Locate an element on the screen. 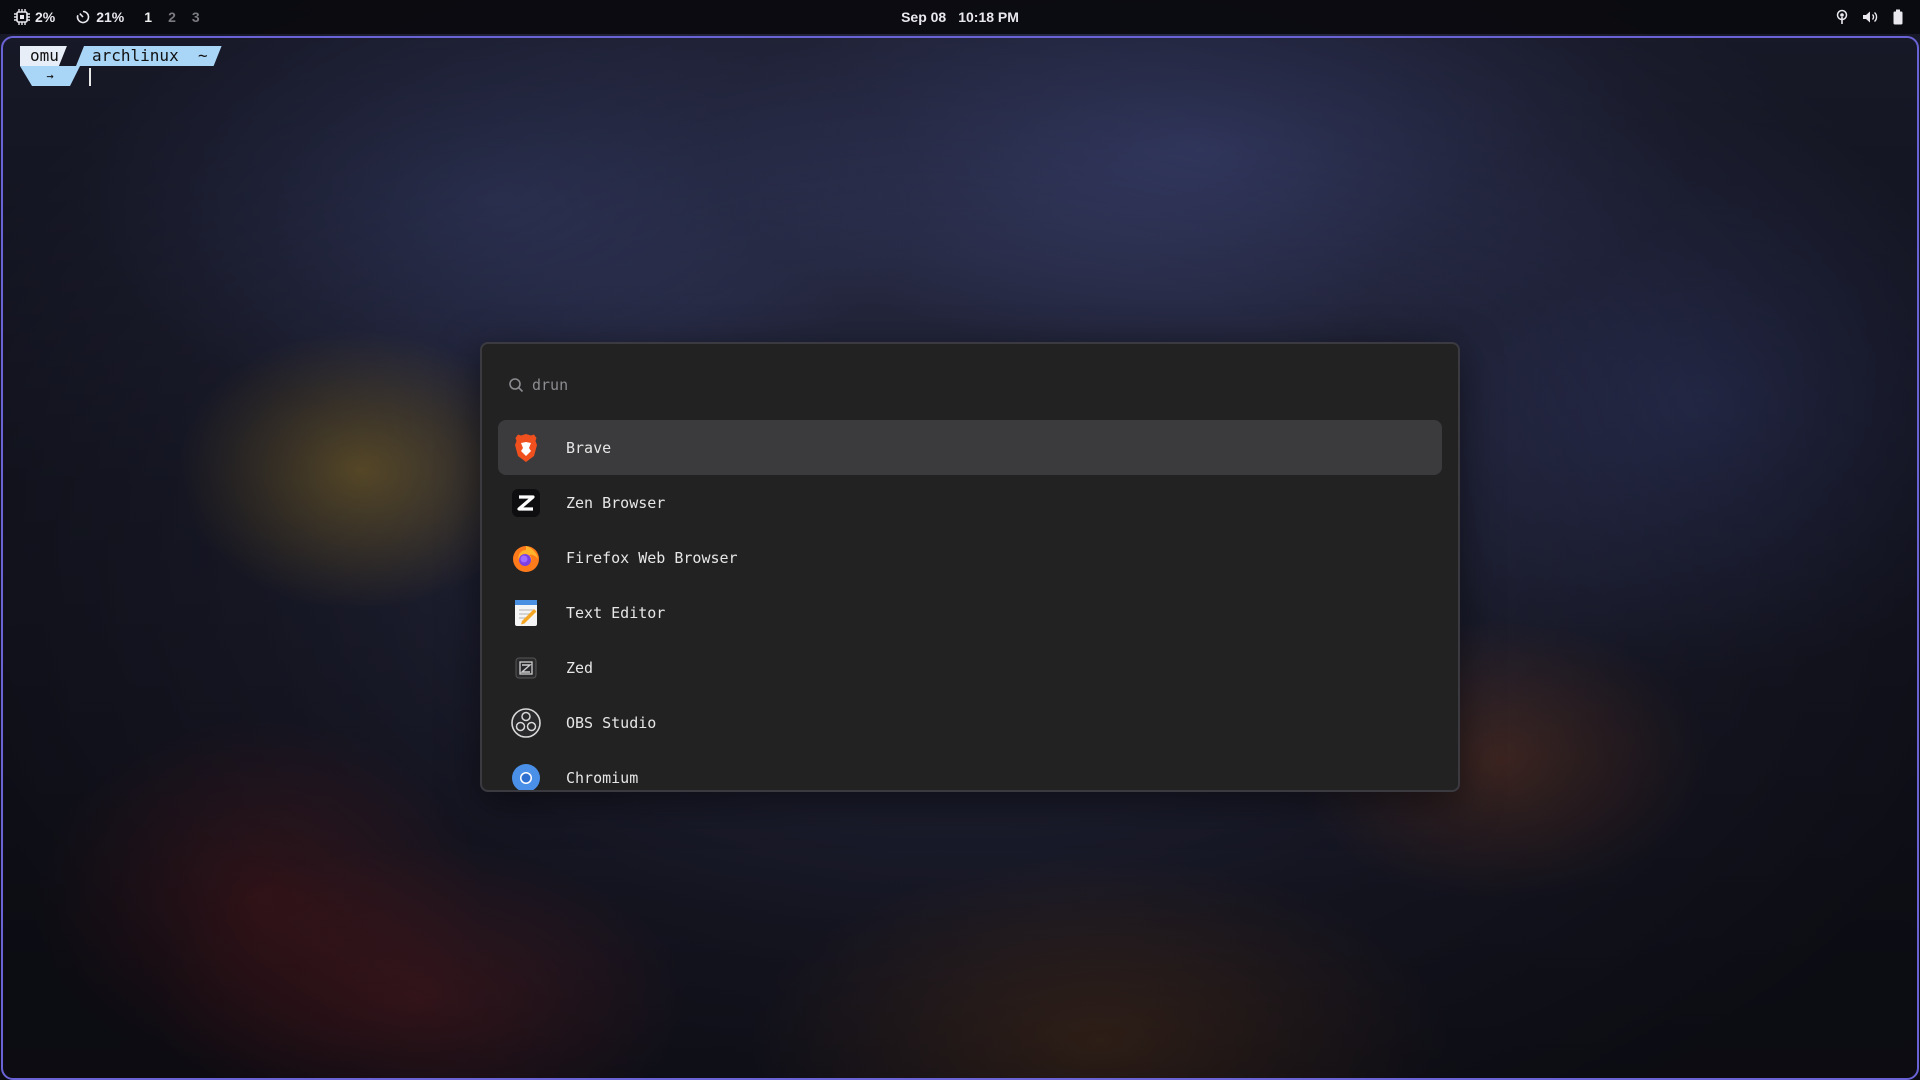  prompt-user: omu is located at coordinates (43, 56).